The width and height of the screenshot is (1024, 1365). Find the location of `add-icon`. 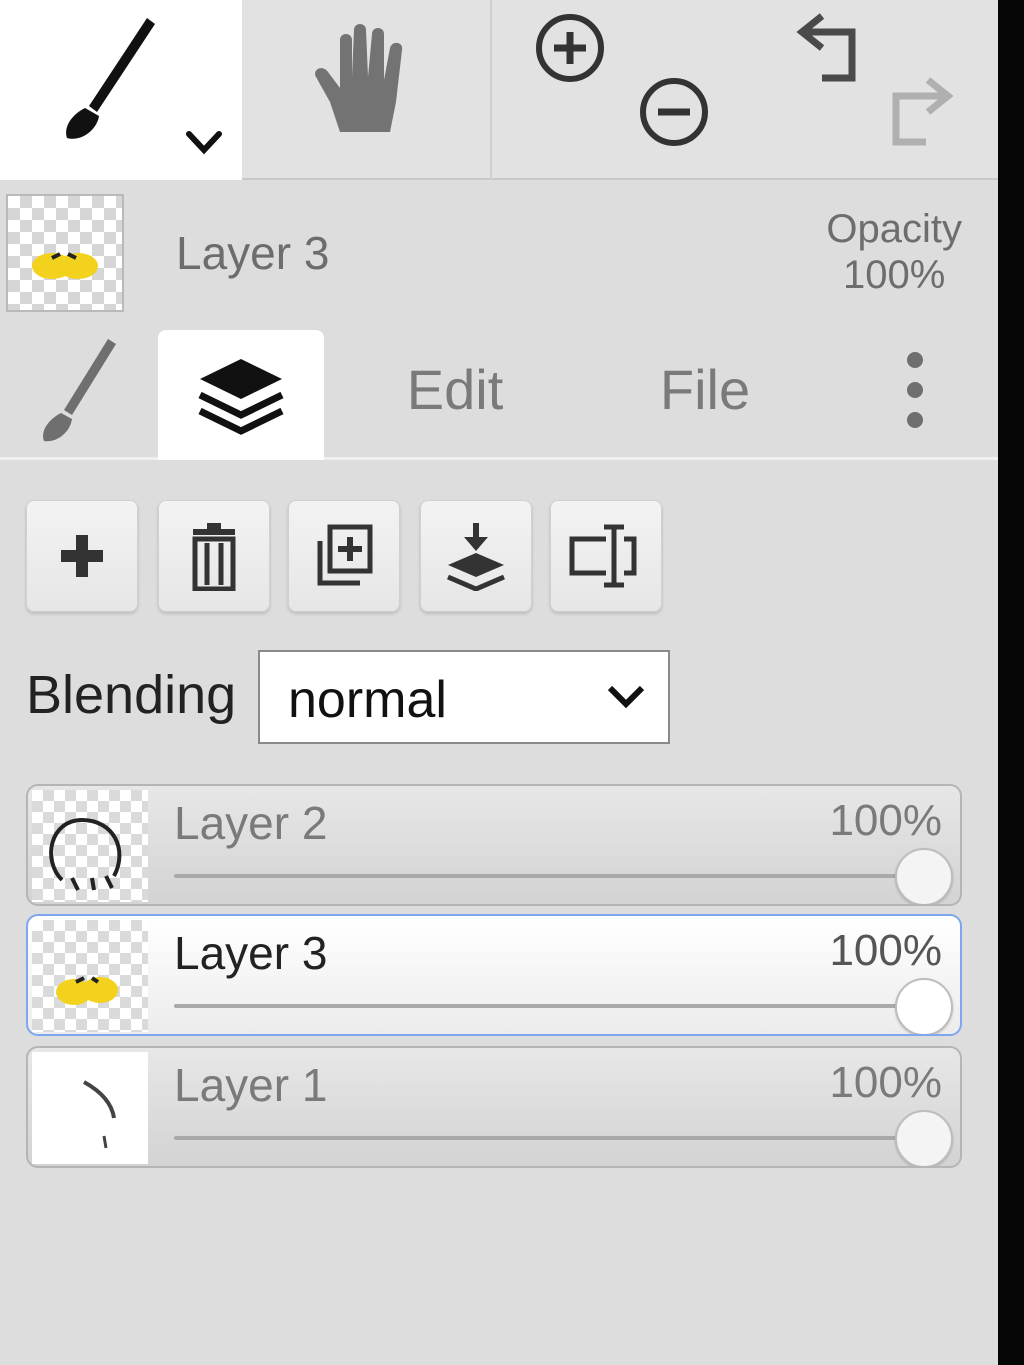

add-icon is located at coordinates (82, 556).